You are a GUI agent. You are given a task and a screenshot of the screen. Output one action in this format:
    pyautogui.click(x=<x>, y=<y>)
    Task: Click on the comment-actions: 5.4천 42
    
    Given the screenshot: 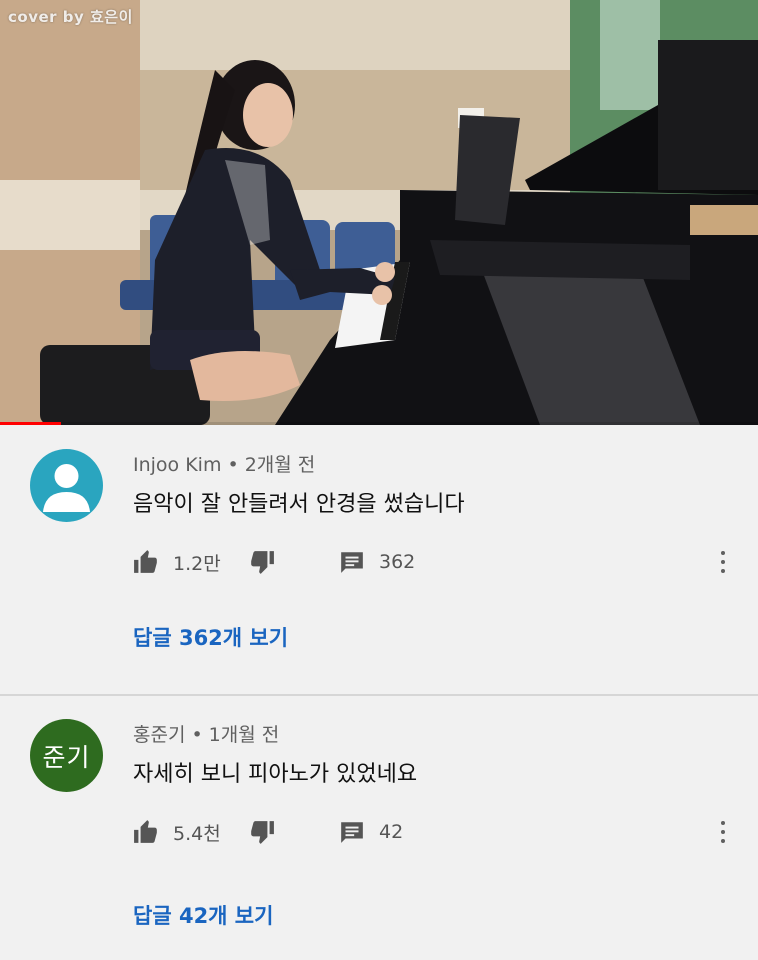 What is the action you would take?
    pyautogui.click(x=413, y=832)
    